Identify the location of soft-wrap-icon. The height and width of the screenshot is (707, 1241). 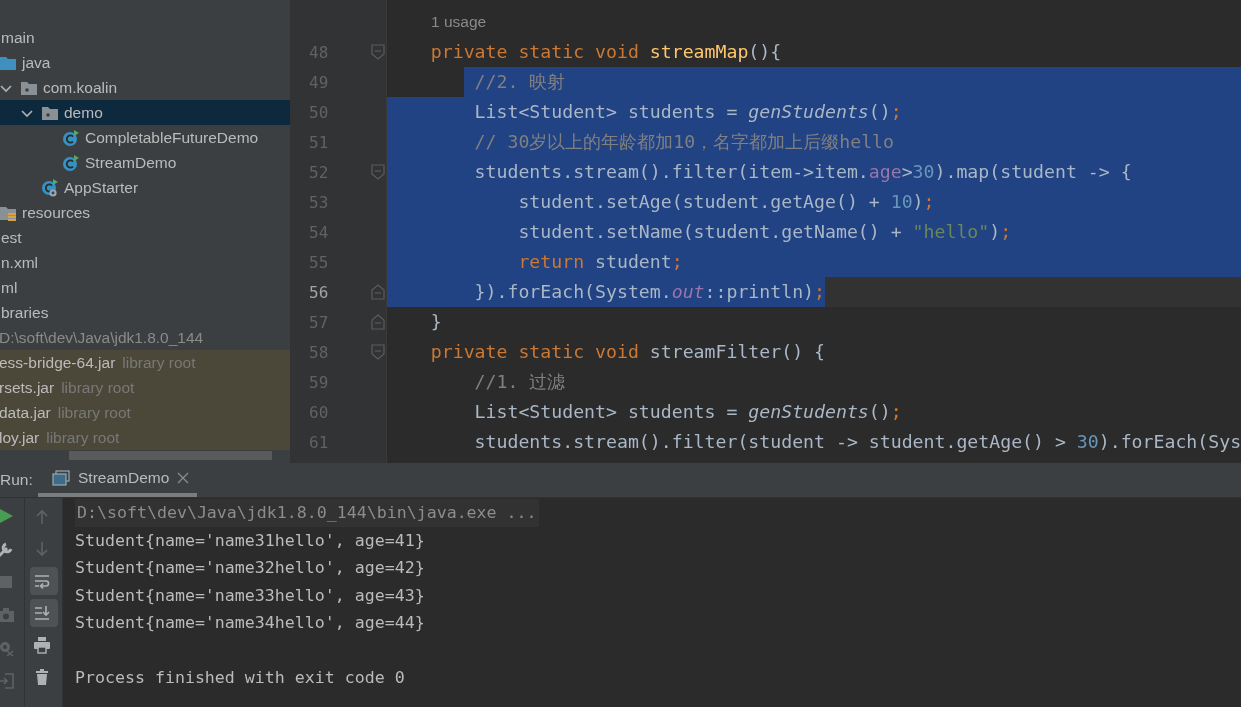
(42, 581).